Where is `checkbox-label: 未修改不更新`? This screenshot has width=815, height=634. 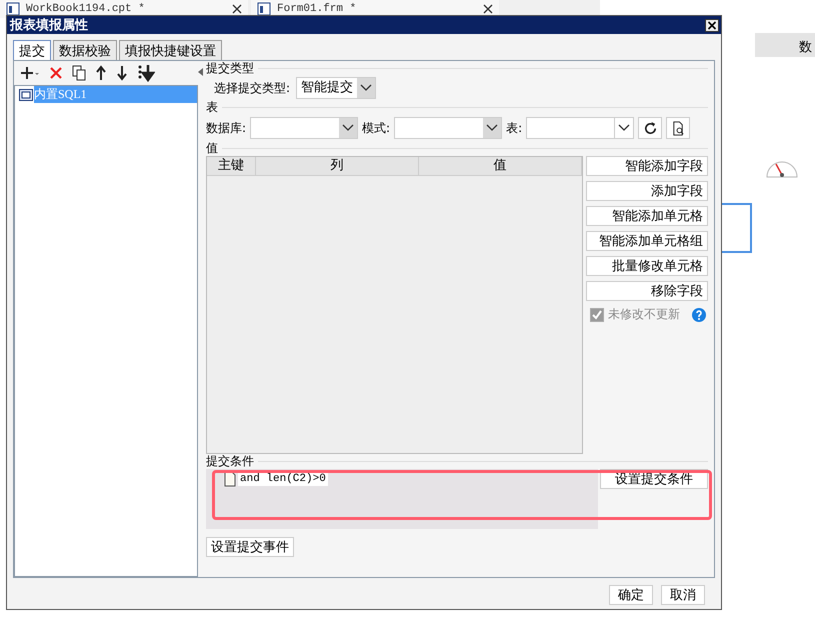 checkbox-label: 未修改不更新 is located at coordinates (644, 314).